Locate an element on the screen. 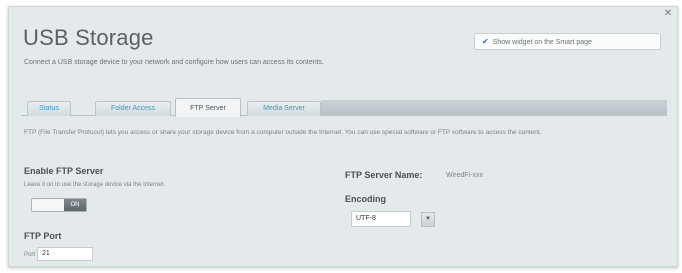  port-field-label: Port is located at coordinates (30, 255).